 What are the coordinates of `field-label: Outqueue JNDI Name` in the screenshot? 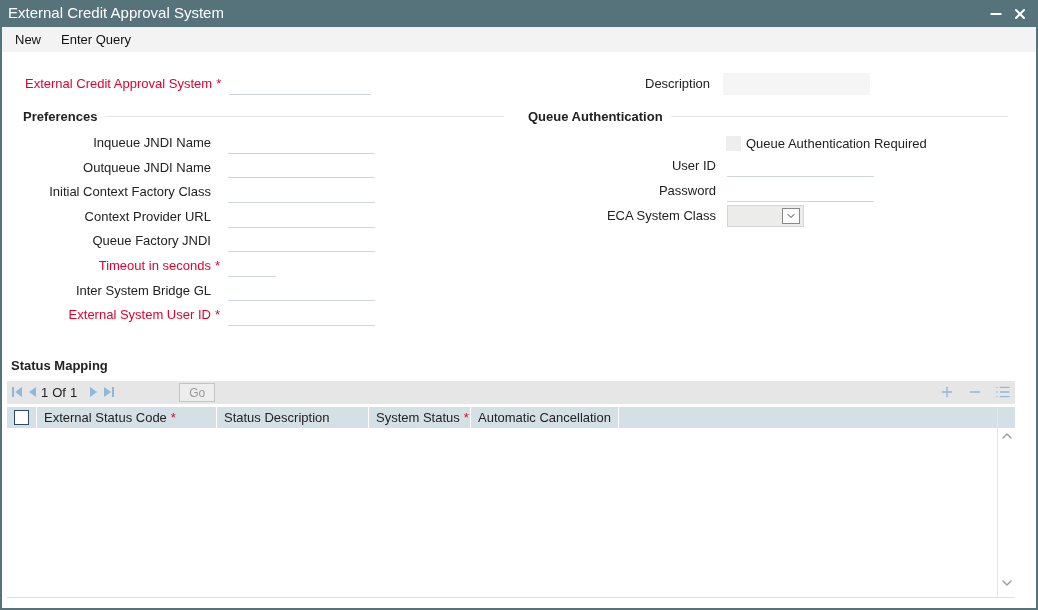 It's located at (147, 167).